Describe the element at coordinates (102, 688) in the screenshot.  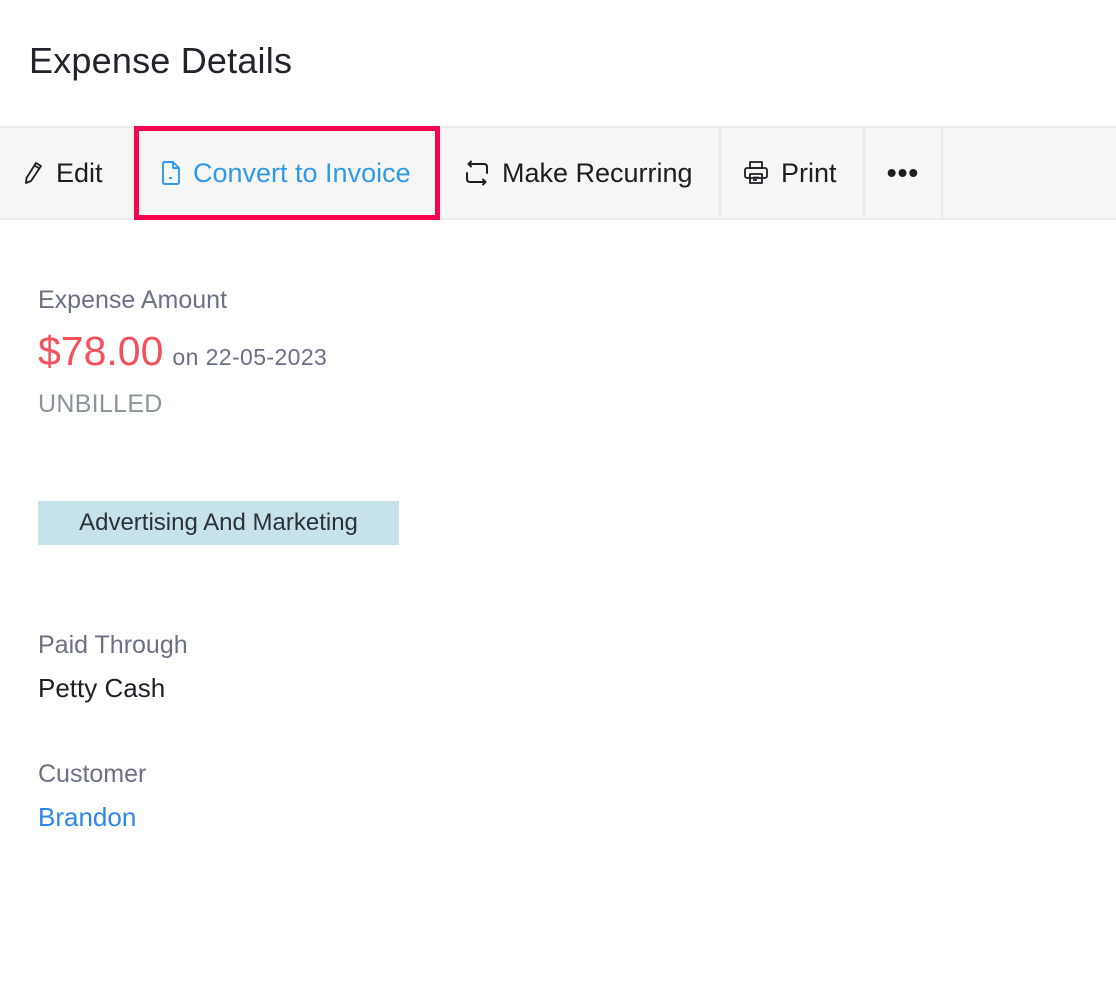
I see `paid-through-value: Petty Cash` at that location.